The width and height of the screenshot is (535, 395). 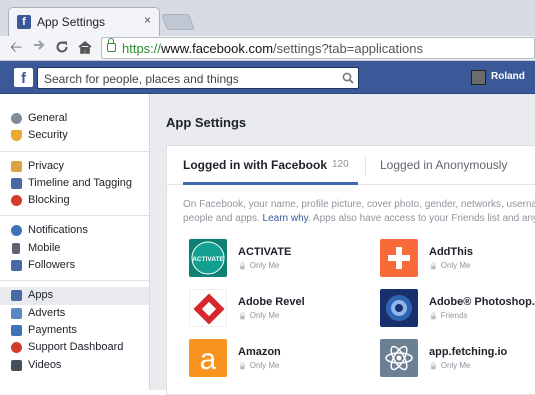 What do you see at coordinates (348, 78) in the screenshot?
I see `search-icon` at bounding box center [348, 78].